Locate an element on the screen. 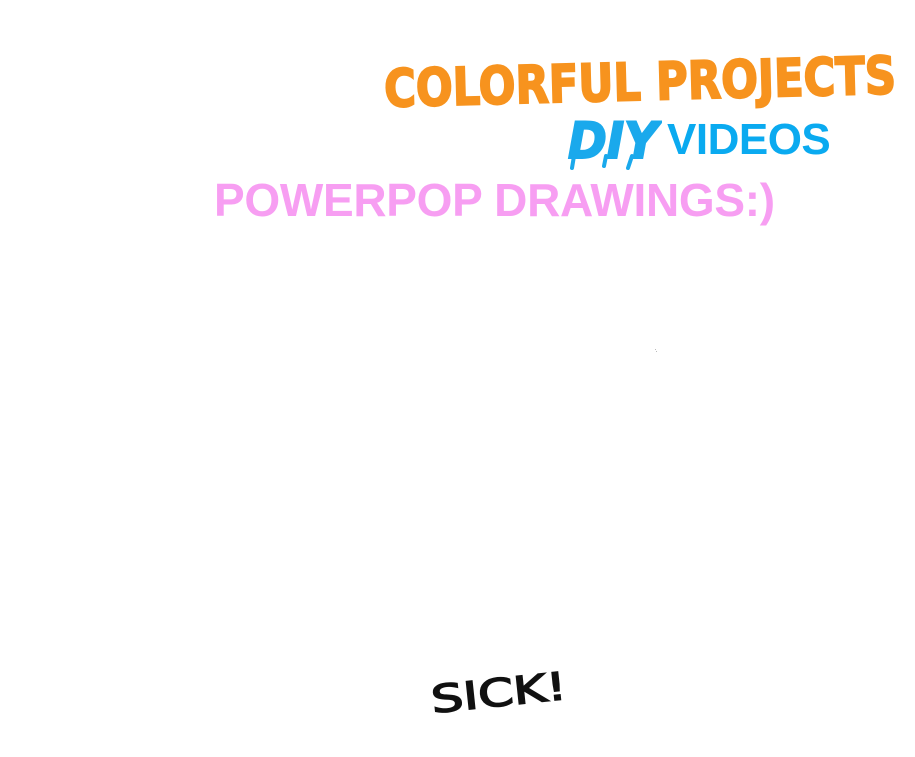 This screenshot has height=757, width=915. diy-logo: DIY is located at coordinates (614, 140).